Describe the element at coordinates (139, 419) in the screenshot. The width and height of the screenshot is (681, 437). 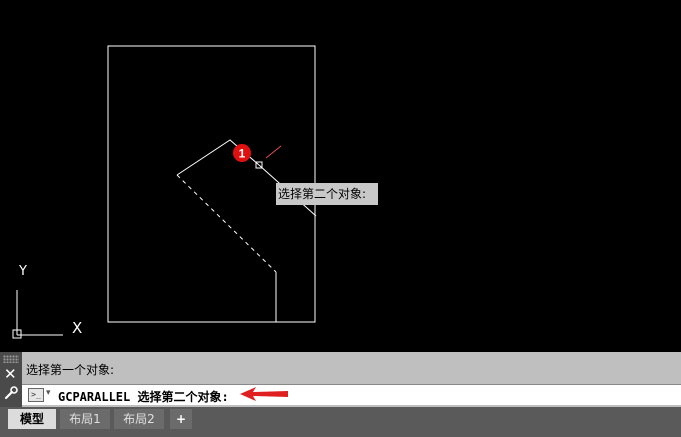
I see `tab-layout2: 布局2` at that location.